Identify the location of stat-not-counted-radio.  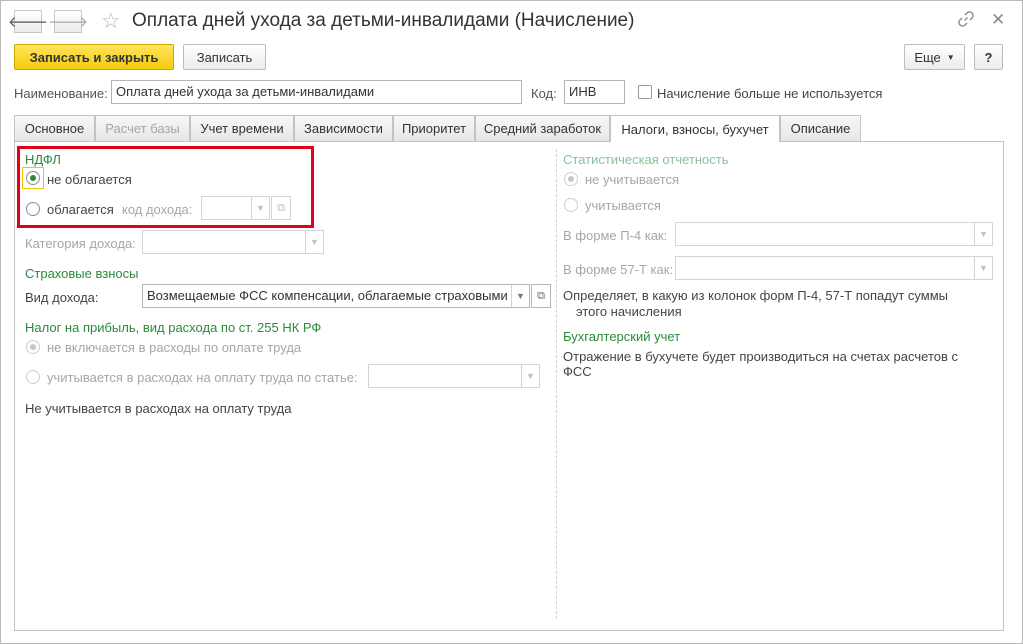
(571, 179).